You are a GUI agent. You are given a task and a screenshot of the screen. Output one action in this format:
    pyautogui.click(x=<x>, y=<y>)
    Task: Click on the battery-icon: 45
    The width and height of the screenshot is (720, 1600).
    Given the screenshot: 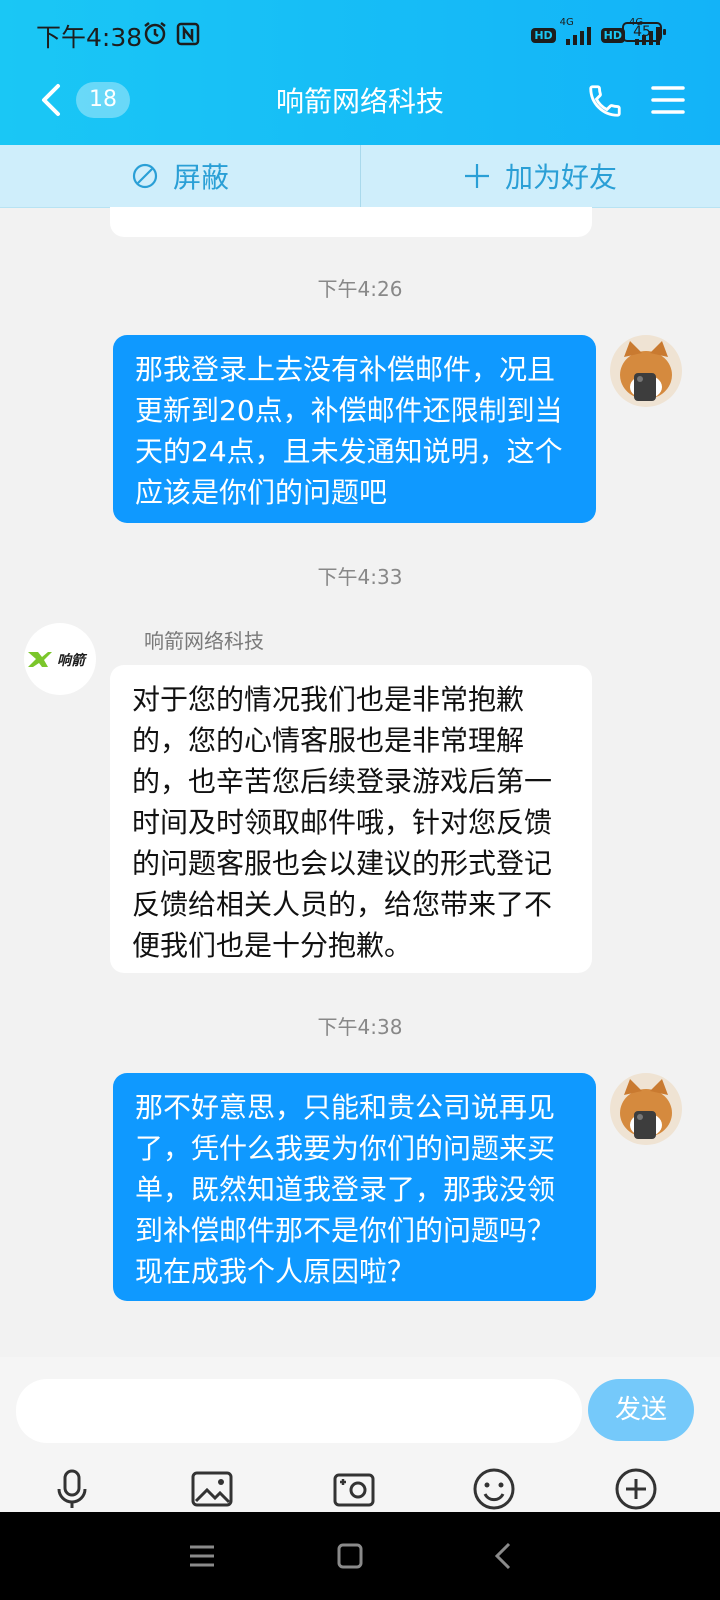 What is the action you would take?
    pyautogui.click(x=644, y=32)
    